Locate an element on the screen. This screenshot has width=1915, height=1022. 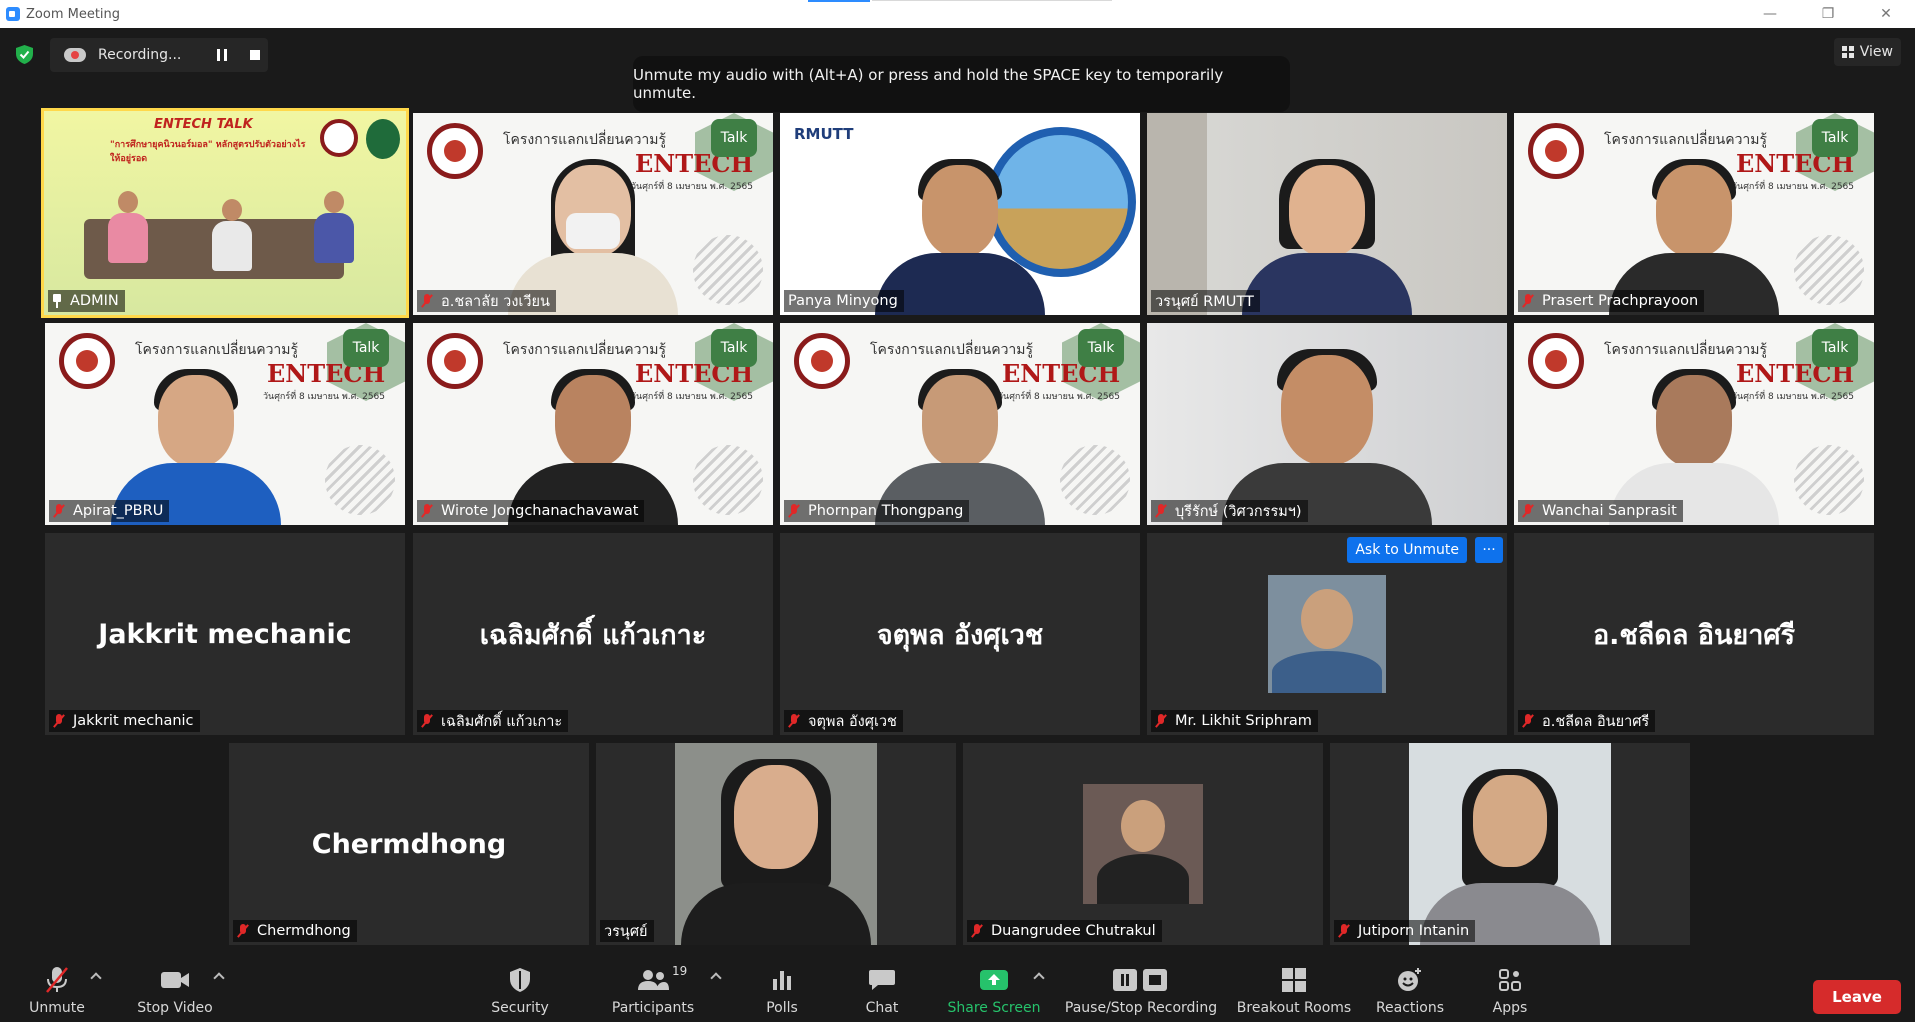
chat-button: Chat is located at coordinates (882, 992).